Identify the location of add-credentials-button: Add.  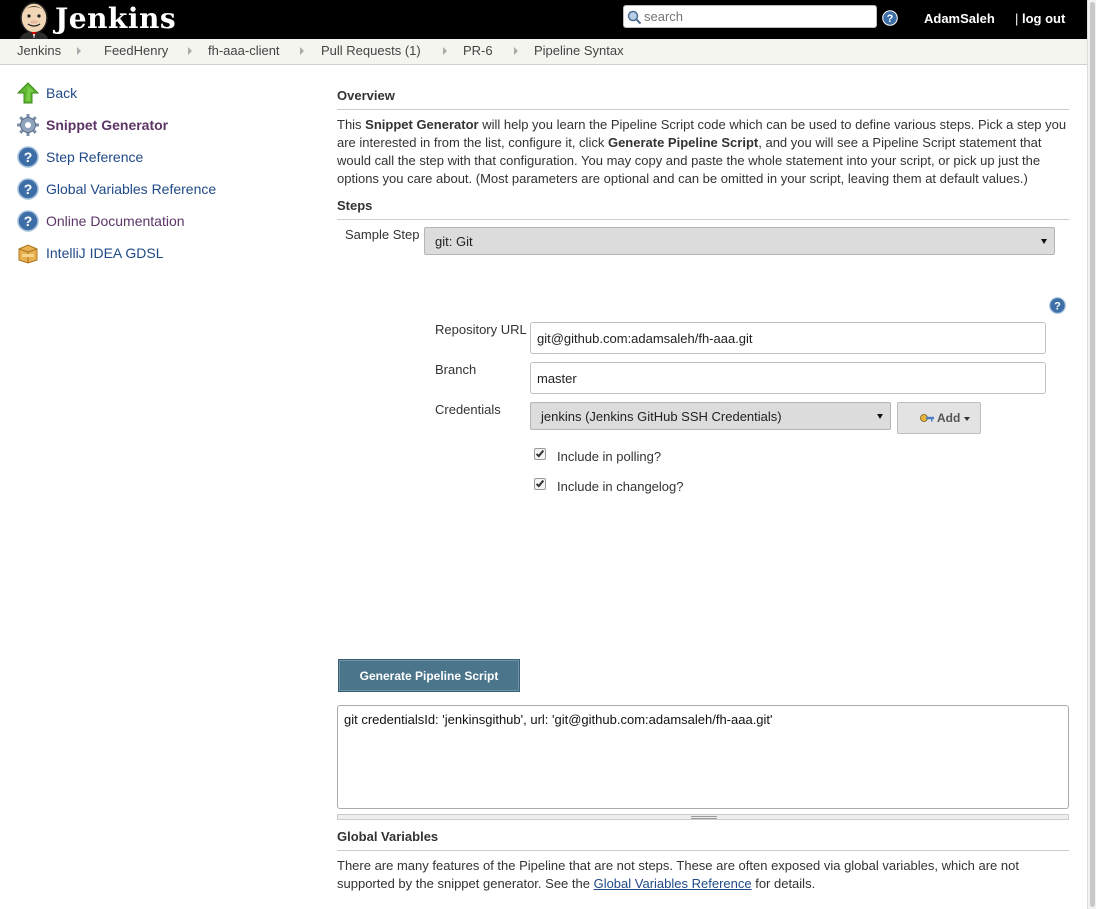
(939, 418).